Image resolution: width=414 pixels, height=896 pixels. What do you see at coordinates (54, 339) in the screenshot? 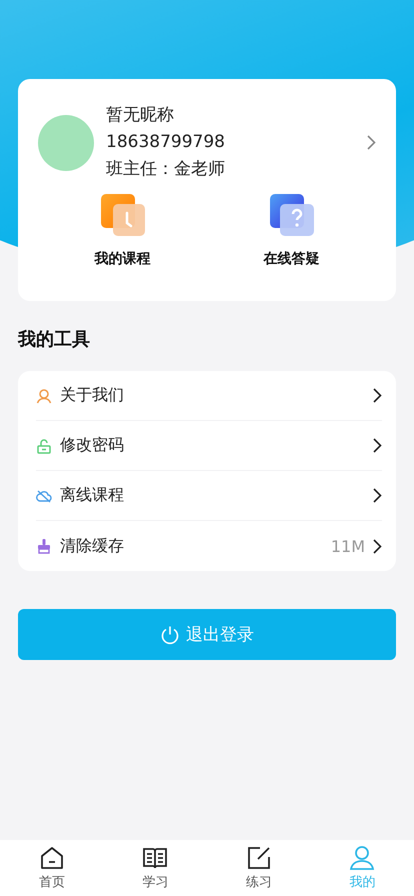
I see `section-title: 我的工具` at bounding box center [54, 339].